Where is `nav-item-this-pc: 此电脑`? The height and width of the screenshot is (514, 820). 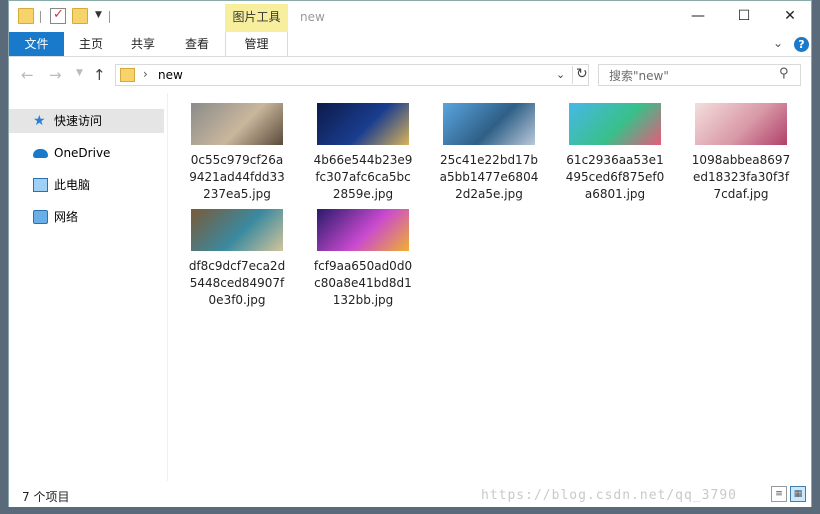 nav-item-this-pc: 此电脑 is located at coordinates (86, 185).